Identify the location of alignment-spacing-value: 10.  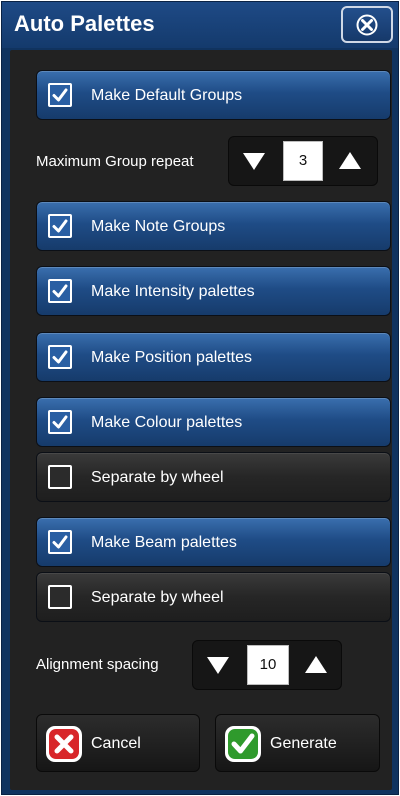
(268, 665).